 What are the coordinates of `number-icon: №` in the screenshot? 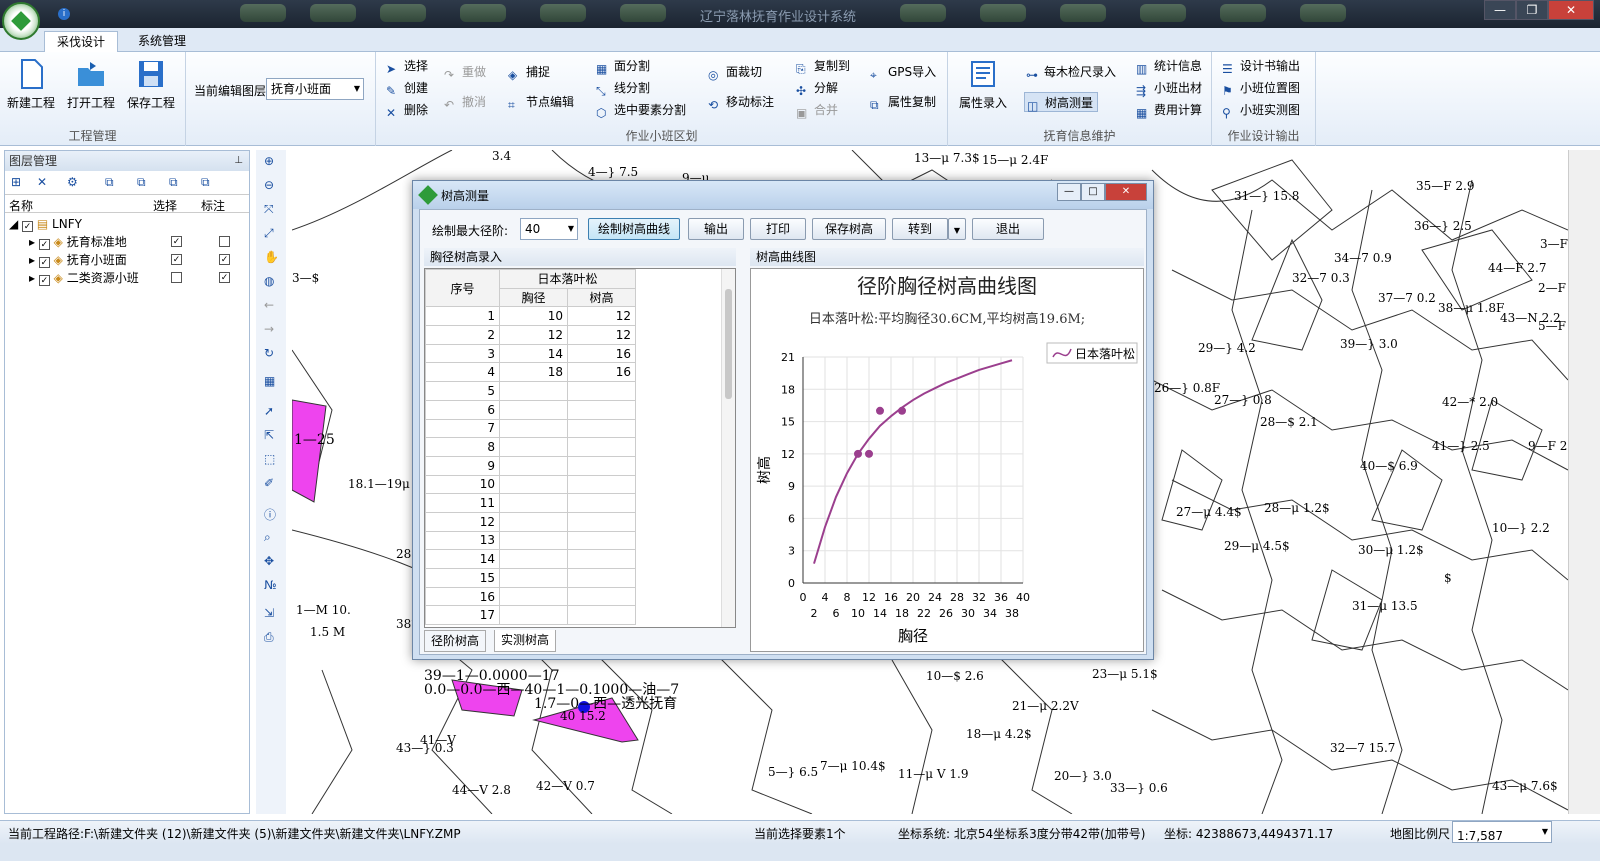 It's located at (271, 585).